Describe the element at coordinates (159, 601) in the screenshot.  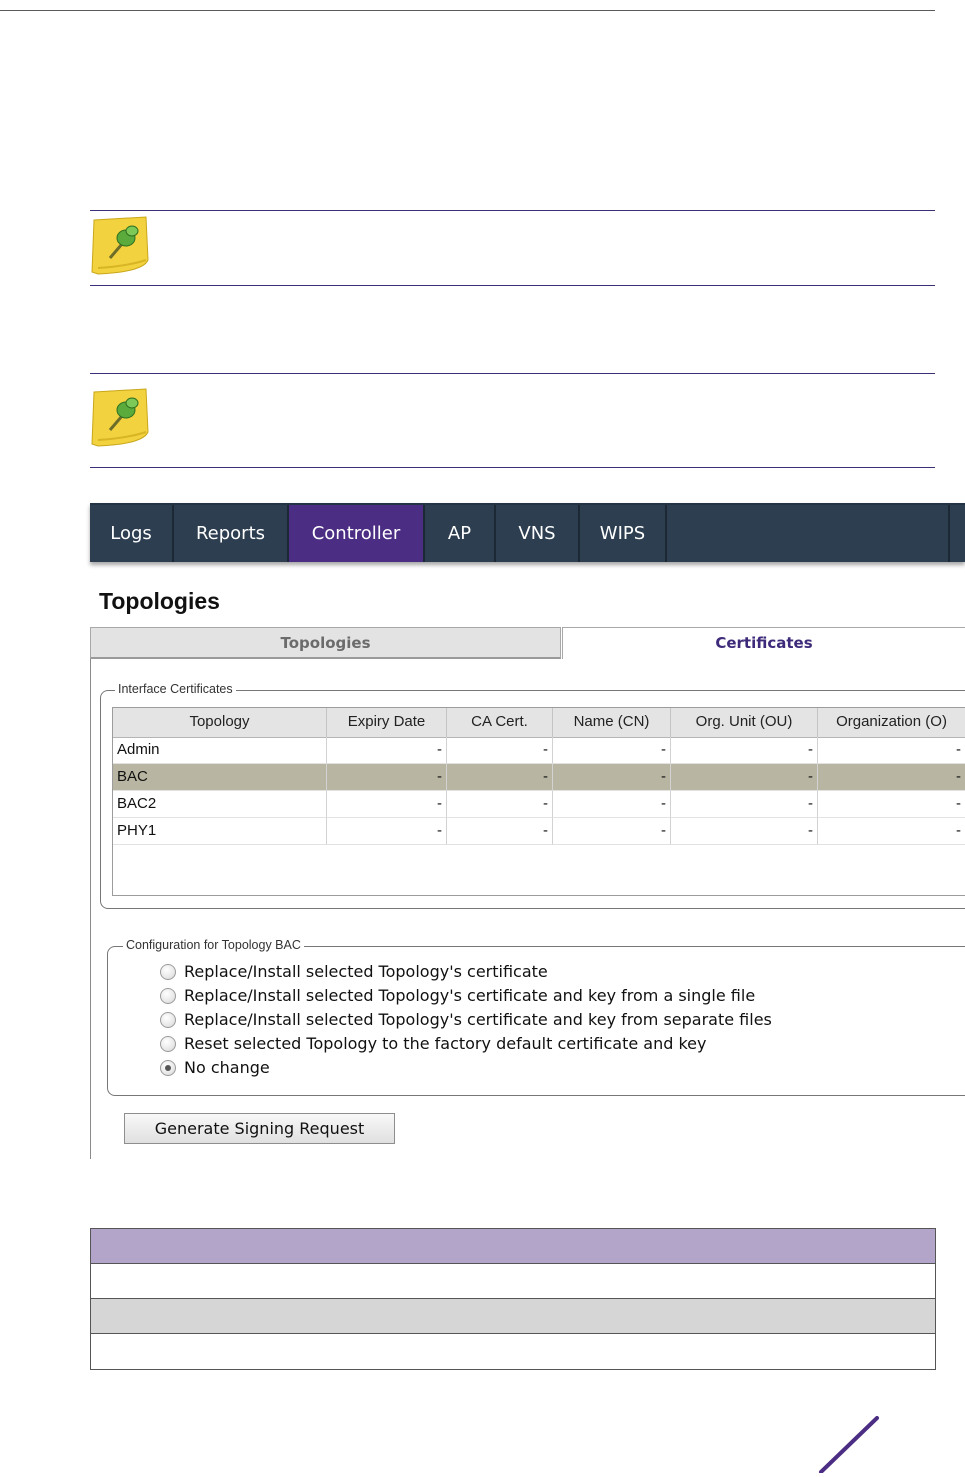
I see `page-title: Topologies` at that location.